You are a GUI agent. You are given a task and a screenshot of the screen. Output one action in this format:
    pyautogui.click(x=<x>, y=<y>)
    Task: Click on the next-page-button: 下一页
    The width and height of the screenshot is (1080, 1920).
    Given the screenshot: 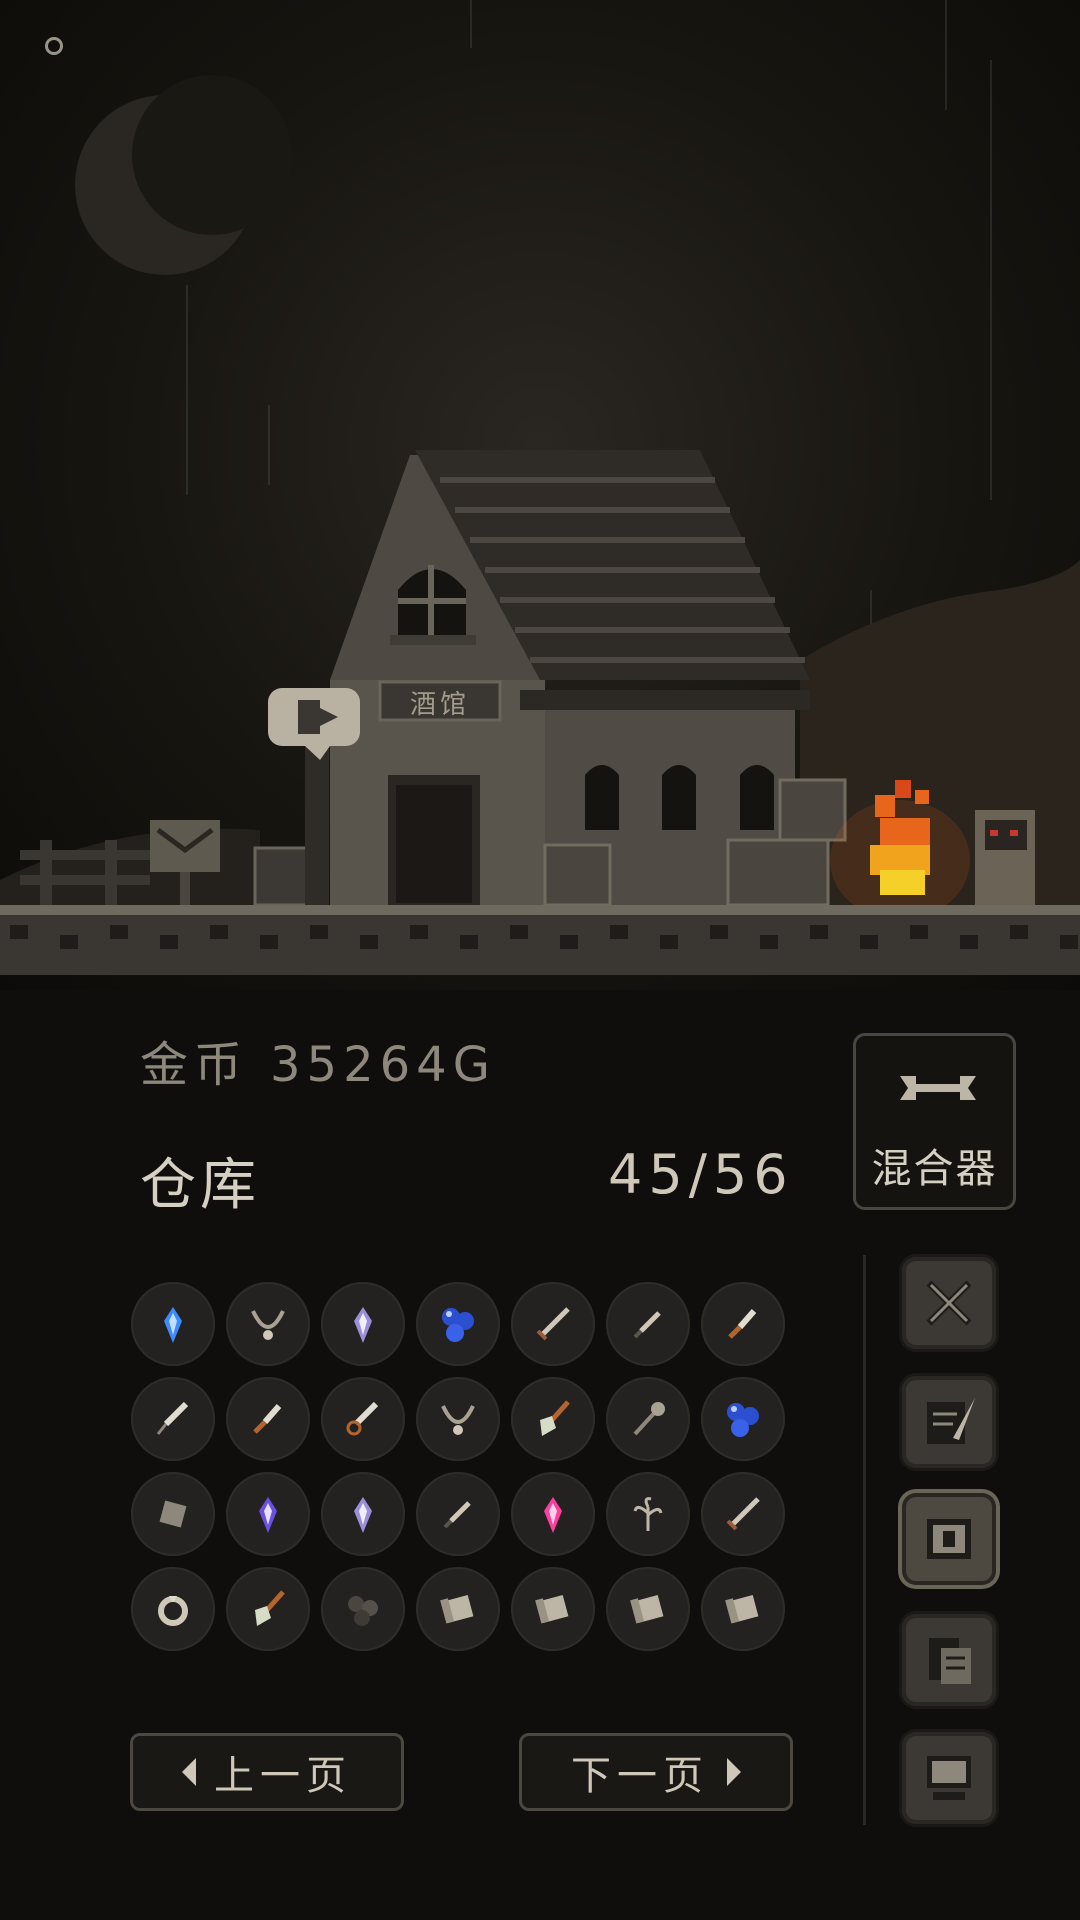 What is the action you would take?
    pyautogui.click(x=656, y=1772)
    